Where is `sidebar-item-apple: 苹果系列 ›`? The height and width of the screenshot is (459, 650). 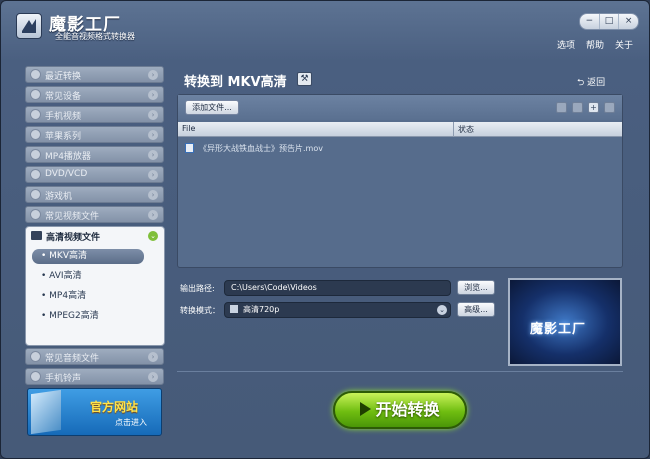 sidebar-item-apple: 苹果系列 › is located at coordinates (94, 134).